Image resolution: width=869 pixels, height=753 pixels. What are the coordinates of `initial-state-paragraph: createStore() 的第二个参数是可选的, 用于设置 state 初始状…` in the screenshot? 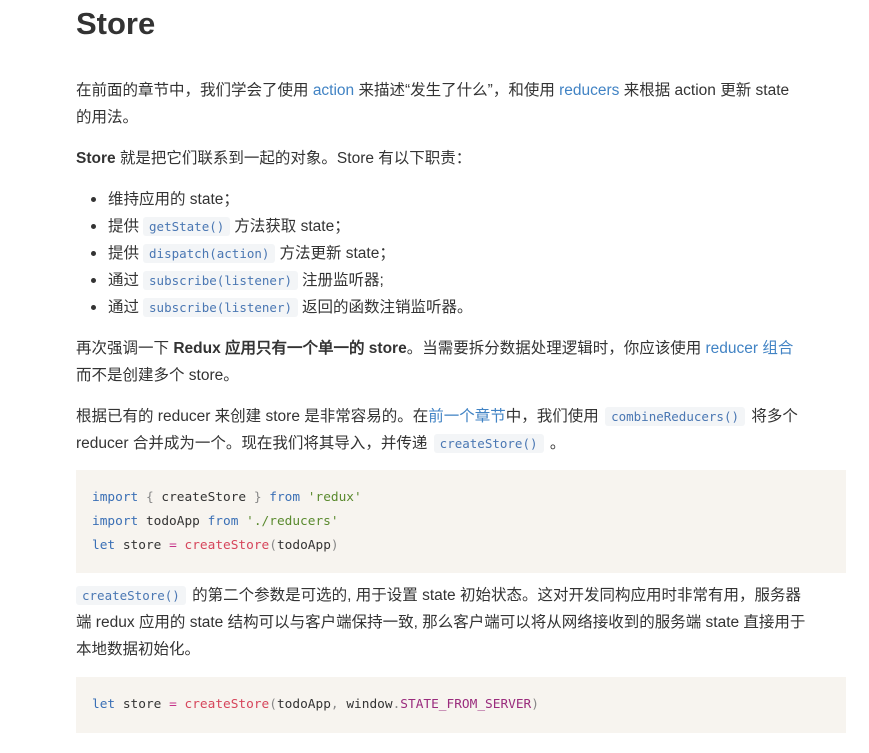 It's located at (463, 622).